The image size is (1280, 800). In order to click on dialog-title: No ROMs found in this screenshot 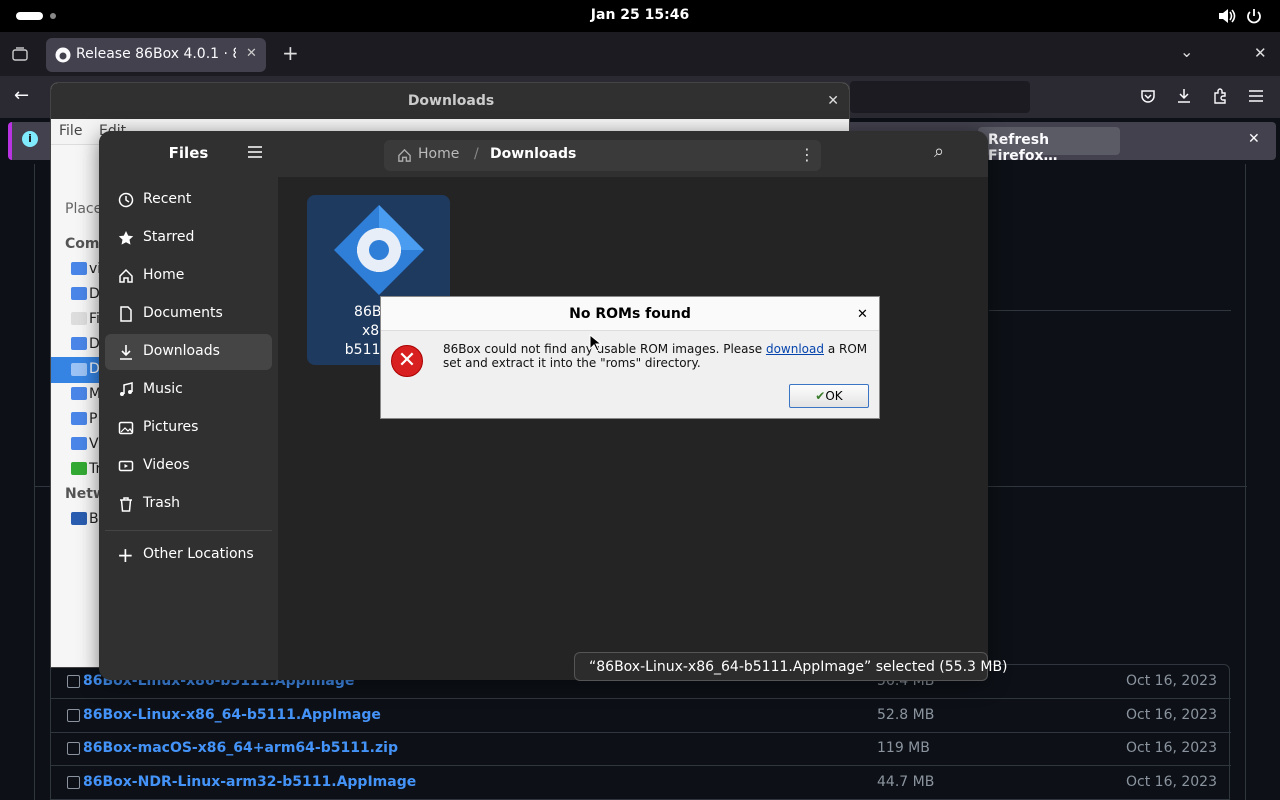, I will do `click(630, 314)`.